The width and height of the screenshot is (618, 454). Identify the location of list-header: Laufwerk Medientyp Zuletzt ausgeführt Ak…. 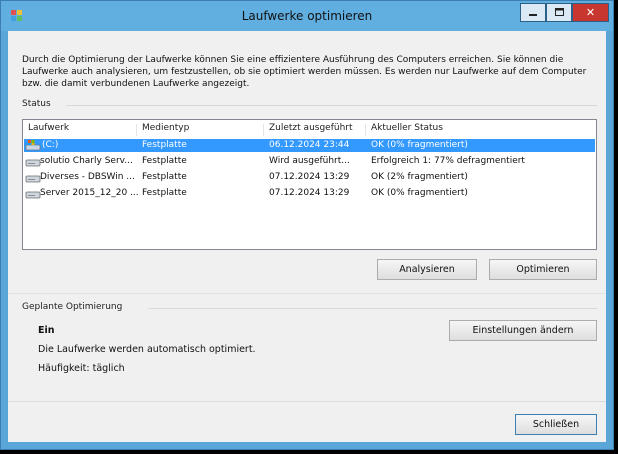
(309, 129).